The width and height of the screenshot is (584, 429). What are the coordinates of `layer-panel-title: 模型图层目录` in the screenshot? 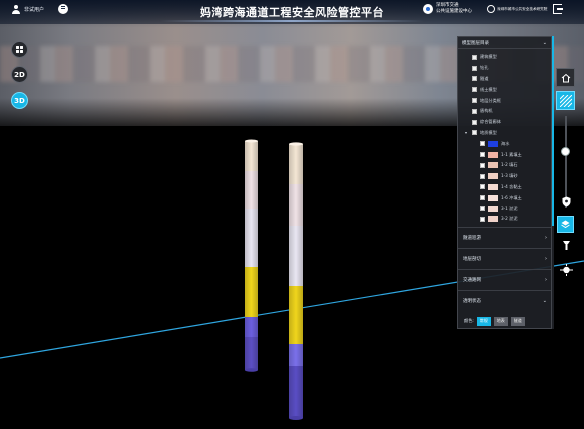 It's located at (475, 43).